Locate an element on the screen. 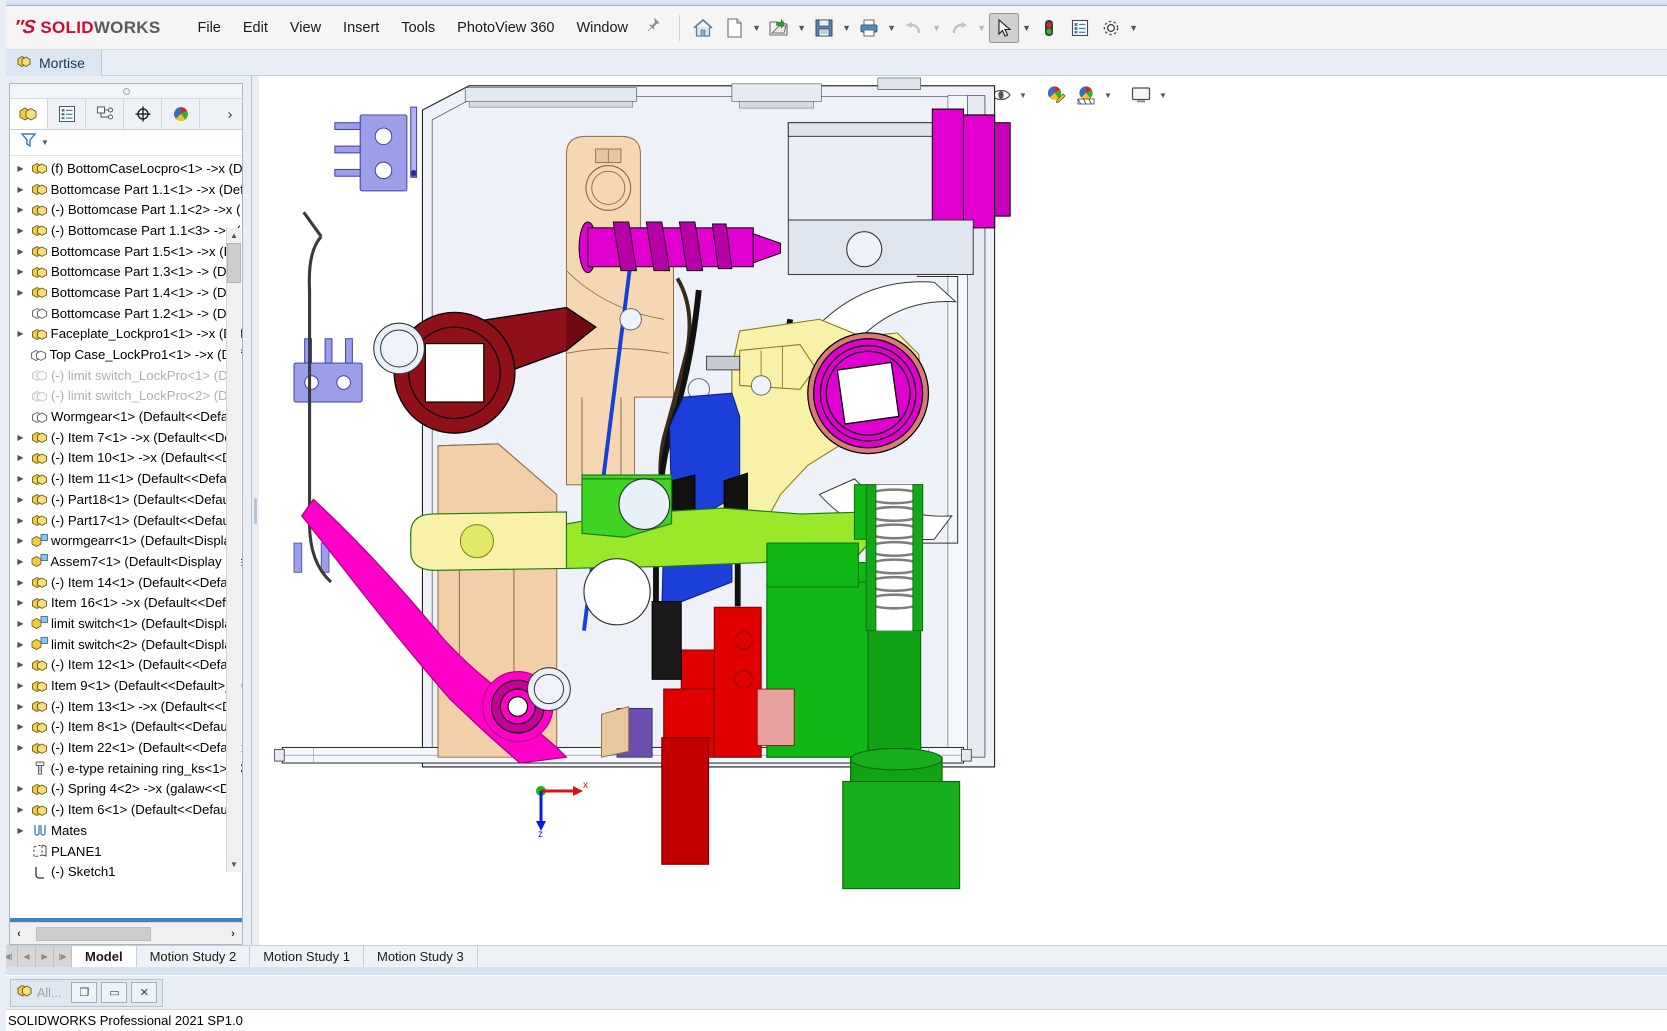  tree-item: Bottomcase Part 1.2<1> -> (De is located at coordinates (126, 313).